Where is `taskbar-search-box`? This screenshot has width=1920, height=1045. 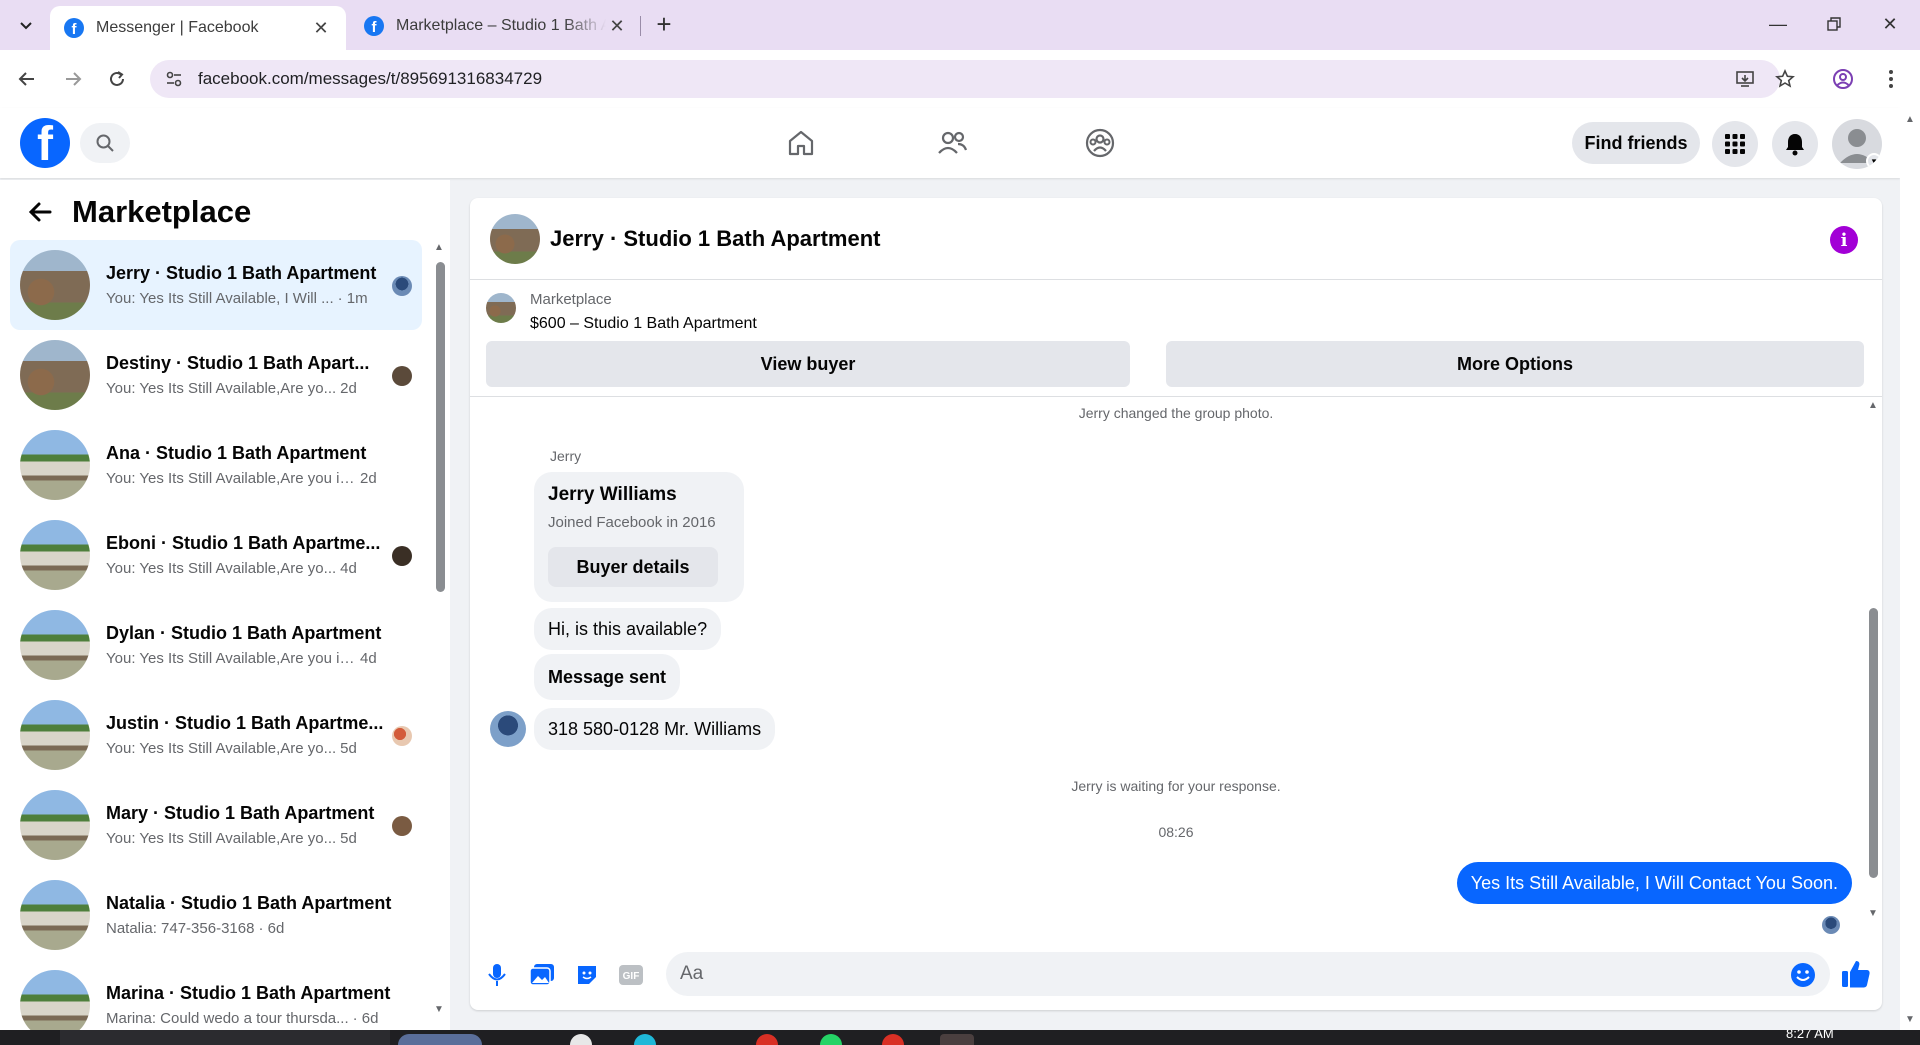 taskbar-search-box is located at coordinates (225, 1037).